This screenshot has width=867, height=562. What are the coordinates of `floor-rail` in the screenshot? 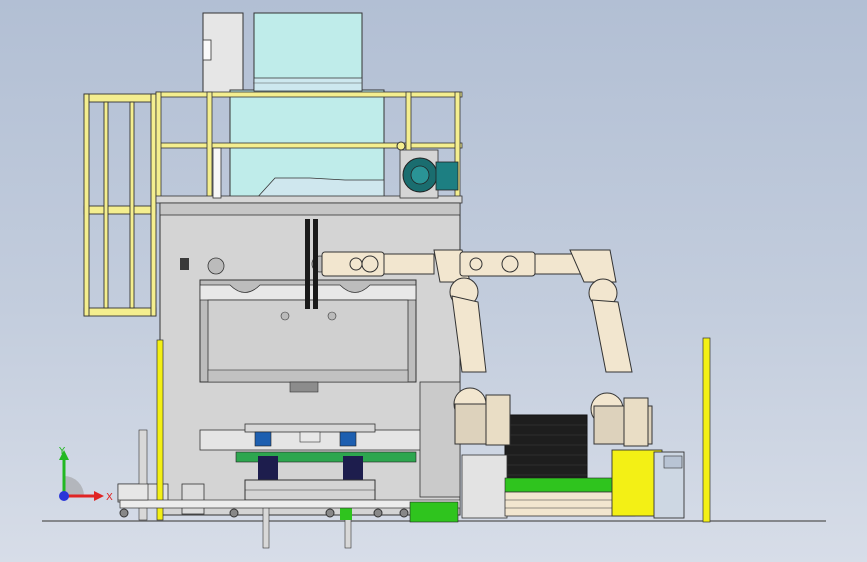 It's located at (290, 504).